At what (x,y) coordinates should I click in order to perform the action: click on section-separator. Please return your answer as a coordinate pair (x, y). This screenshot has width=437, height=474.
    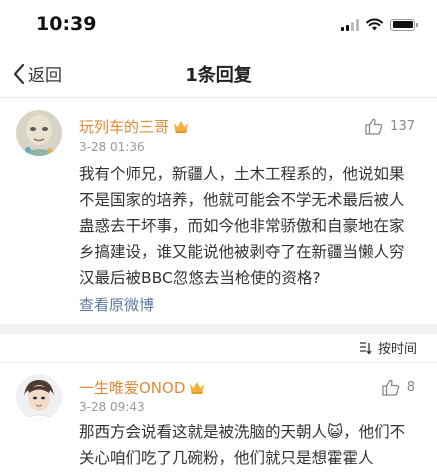
    Looking at the image, I should click on (218, 329).